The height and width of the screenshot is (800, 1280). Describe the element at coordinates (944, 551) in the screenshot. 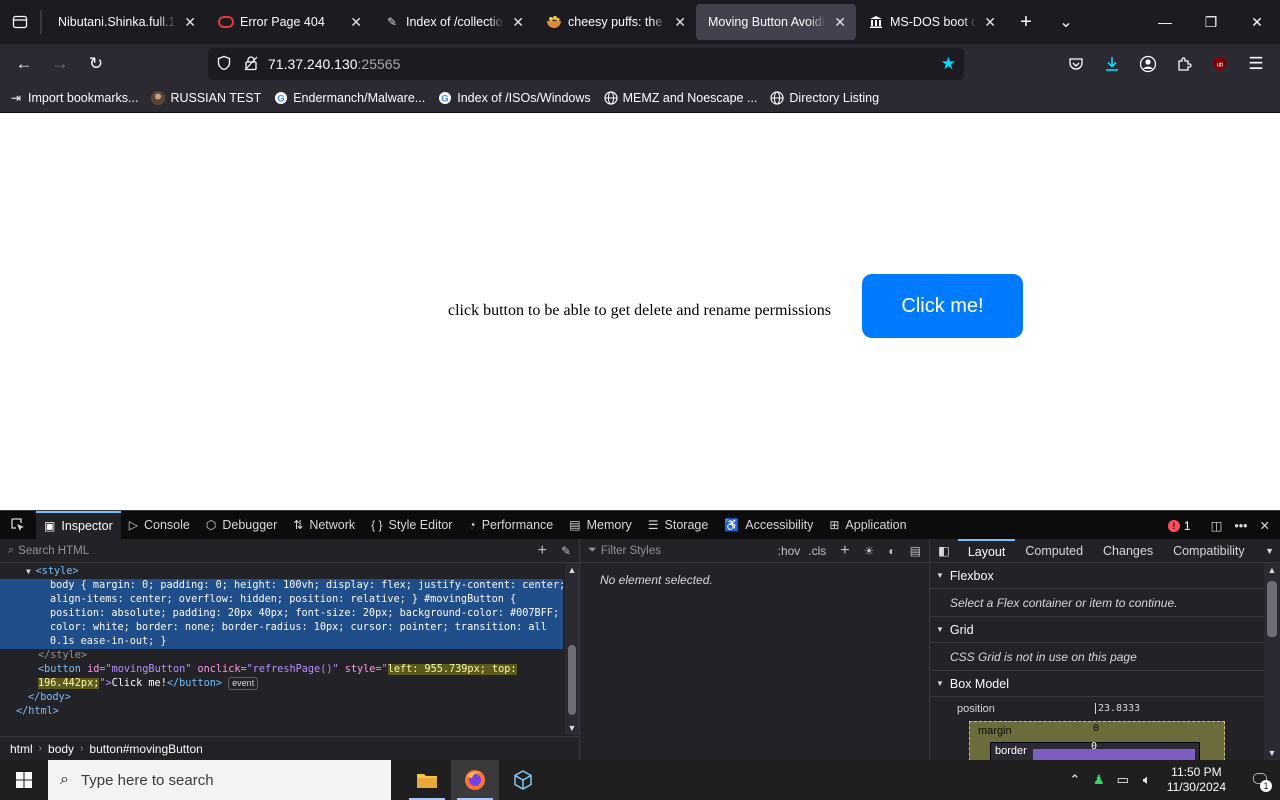

I see `toggle-sidebar-icon: ◧` at that location.